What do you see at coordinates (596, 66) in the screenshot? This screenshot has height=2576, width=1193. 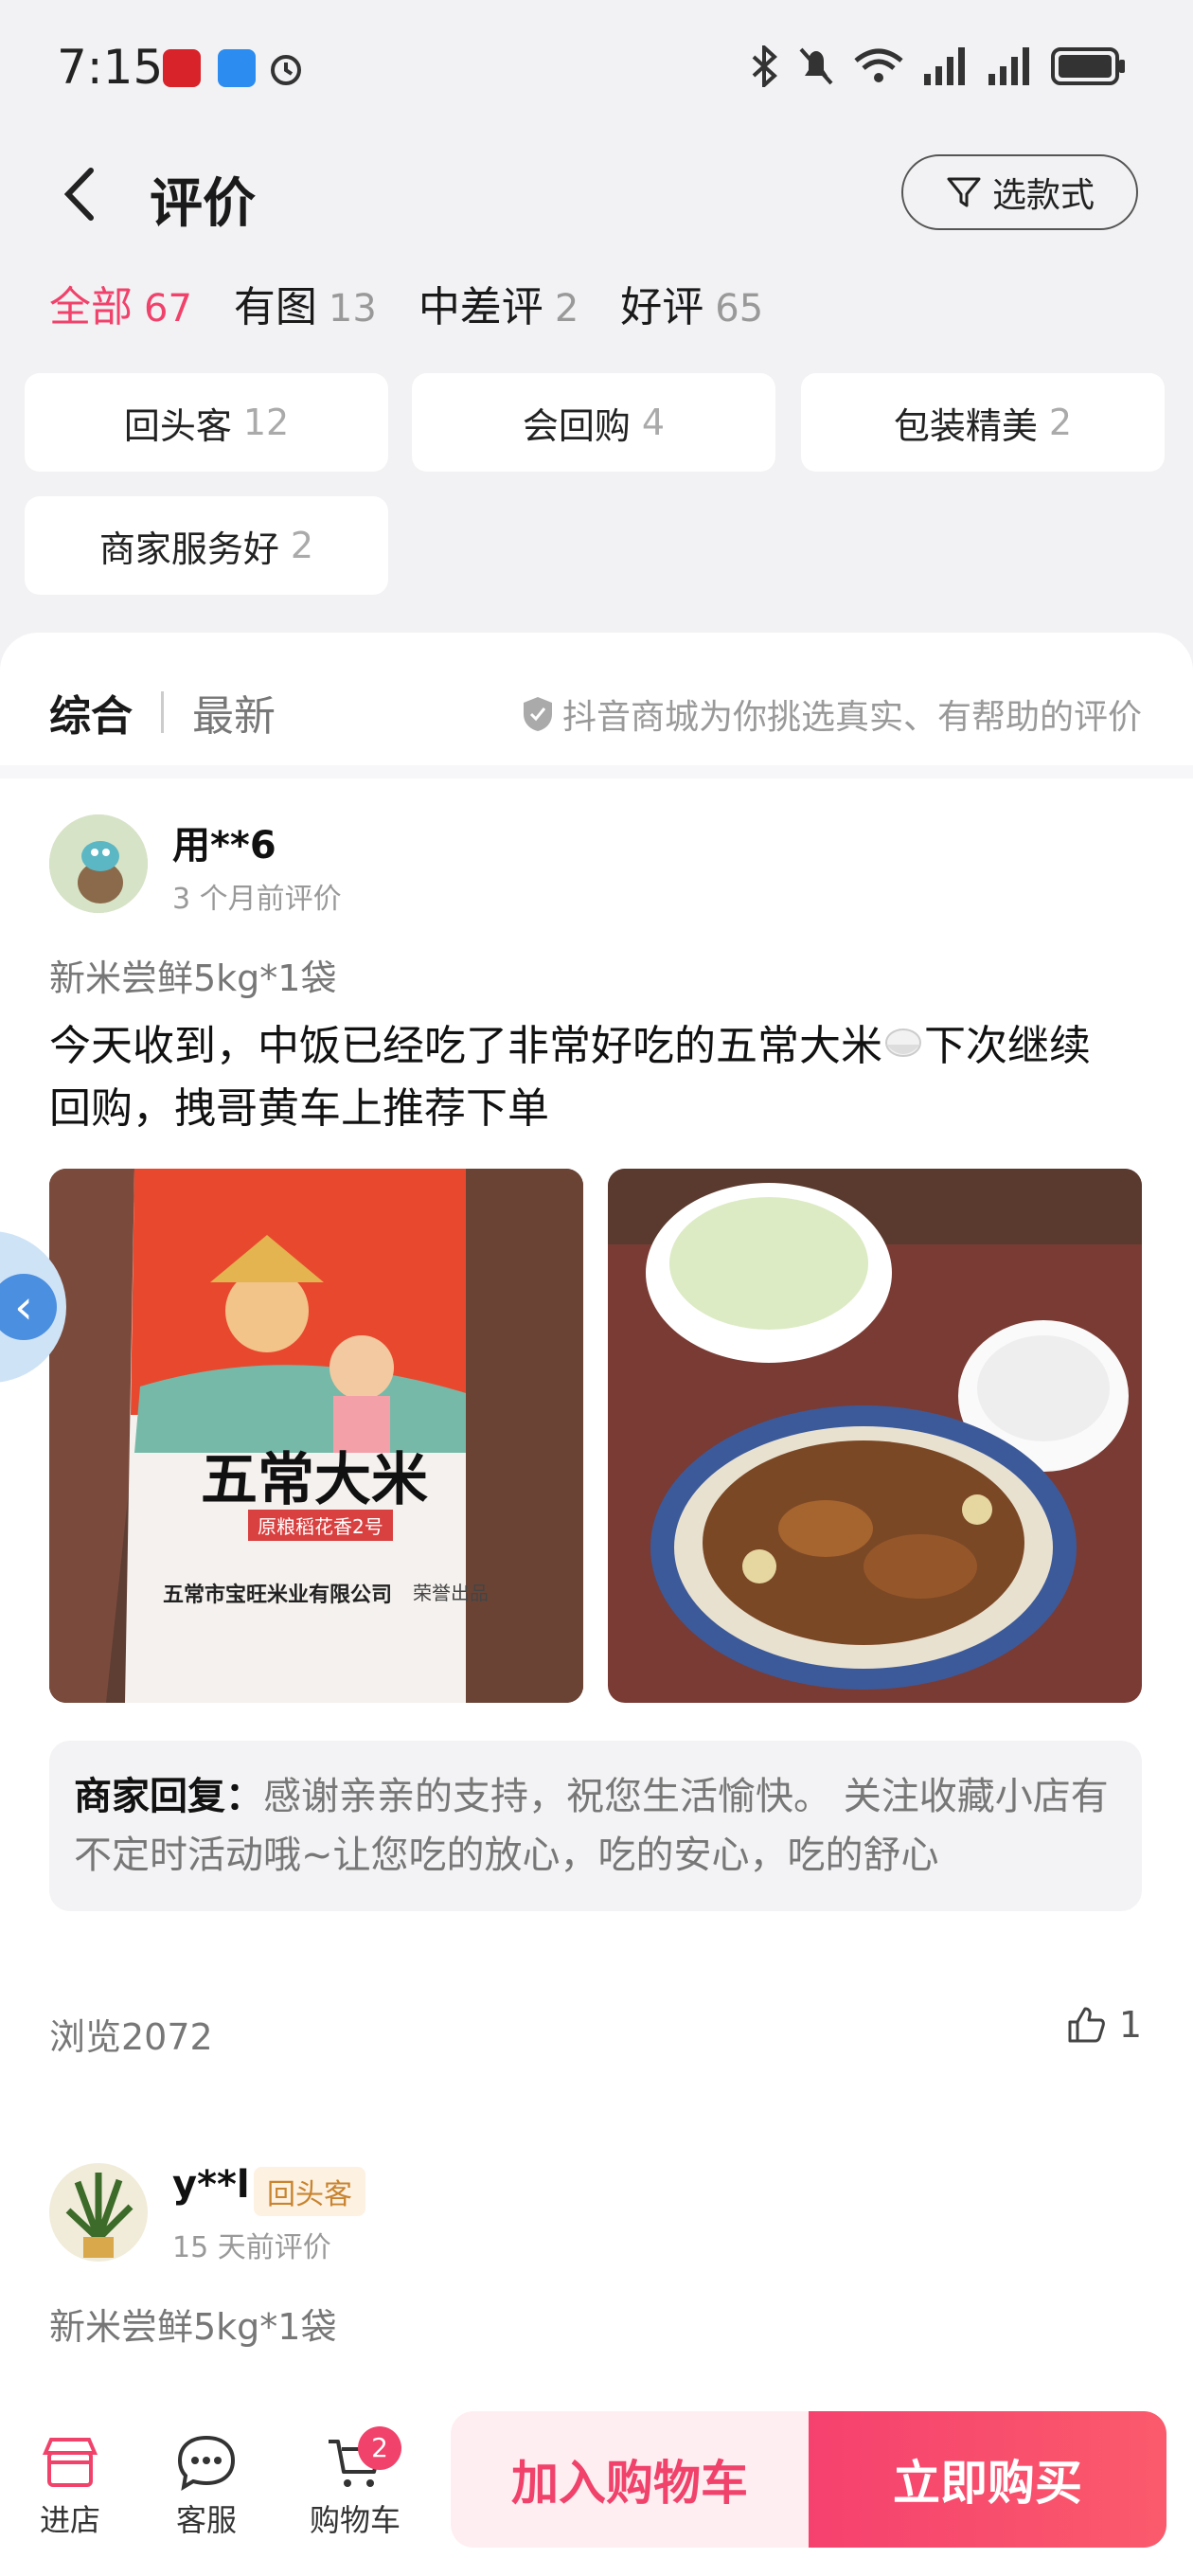 I see `status-bar: 7:15` at bounding box center [596, 66].